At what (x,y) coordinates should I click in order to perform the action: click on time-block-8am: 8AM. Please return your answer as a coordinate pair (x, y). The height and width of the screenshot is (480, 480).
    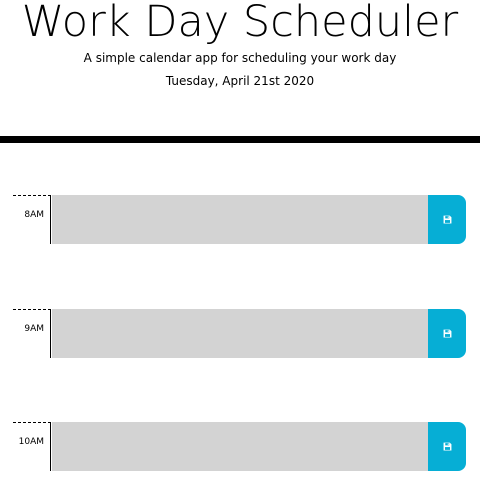
    Looking at the image, I should click on (240, 220).